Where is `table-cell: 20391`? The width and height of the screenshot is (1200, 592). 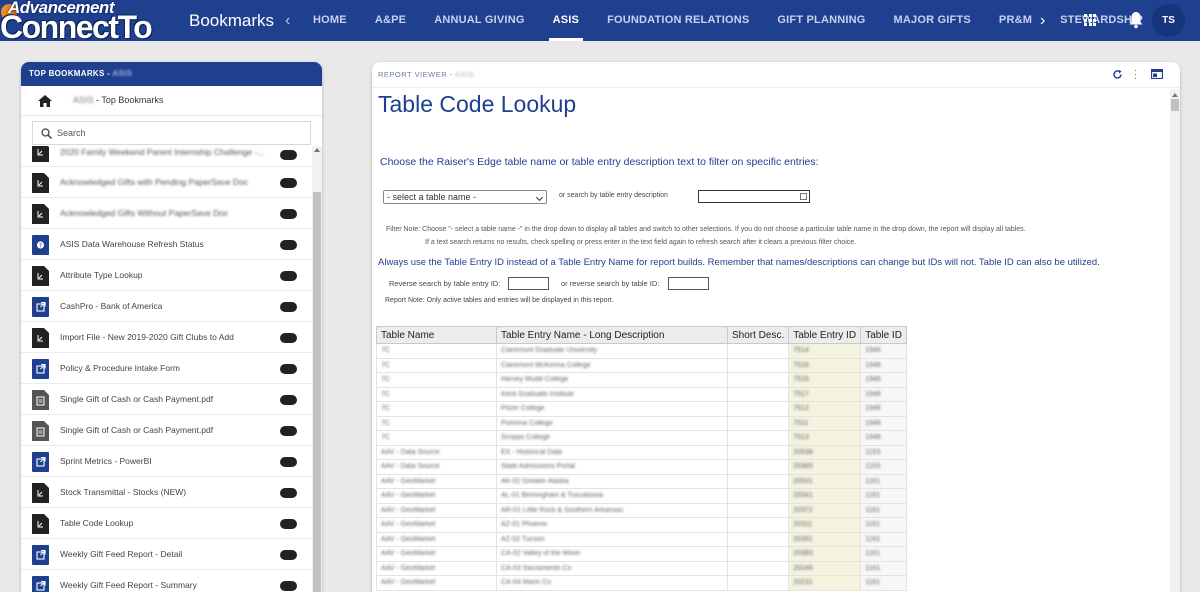 table-cell: 20391 is located at coordinates (825, 539).